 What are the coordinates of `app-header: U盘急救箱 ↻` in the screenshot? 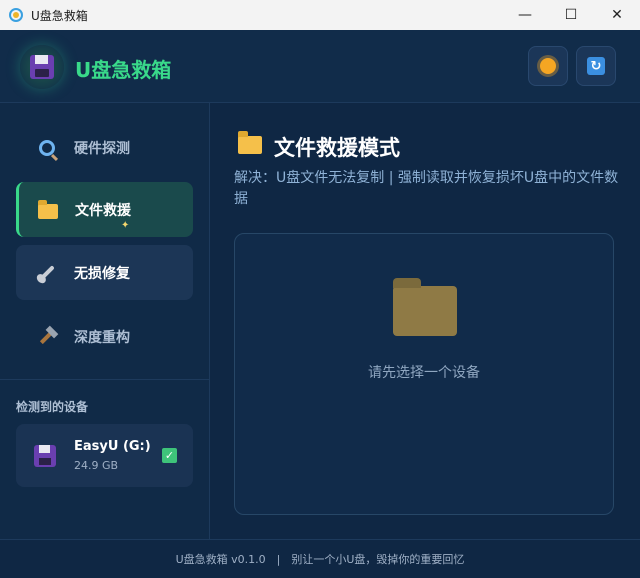 It's located at (320, 66).